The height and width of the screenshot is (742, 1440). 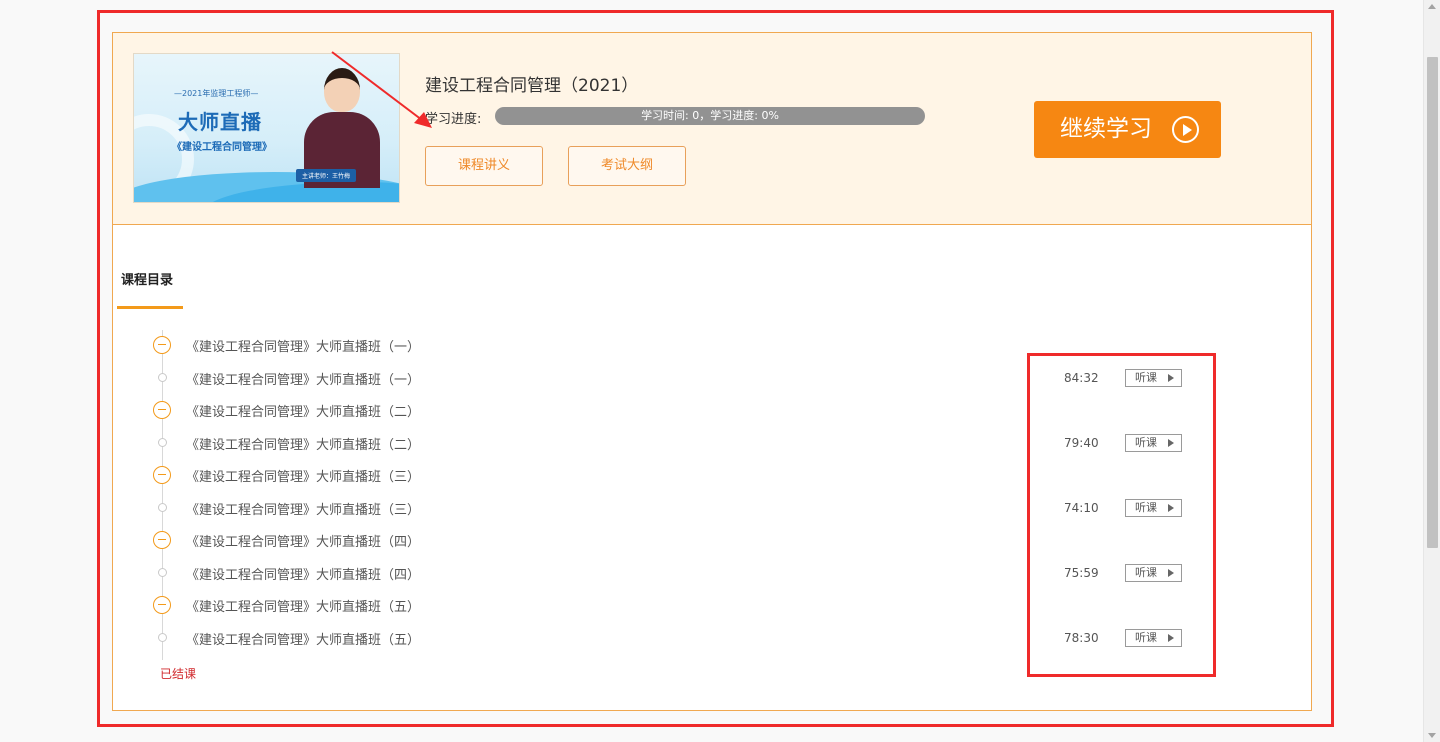 I want to click on annotation-duration-box, so click(x=1121, y=515).